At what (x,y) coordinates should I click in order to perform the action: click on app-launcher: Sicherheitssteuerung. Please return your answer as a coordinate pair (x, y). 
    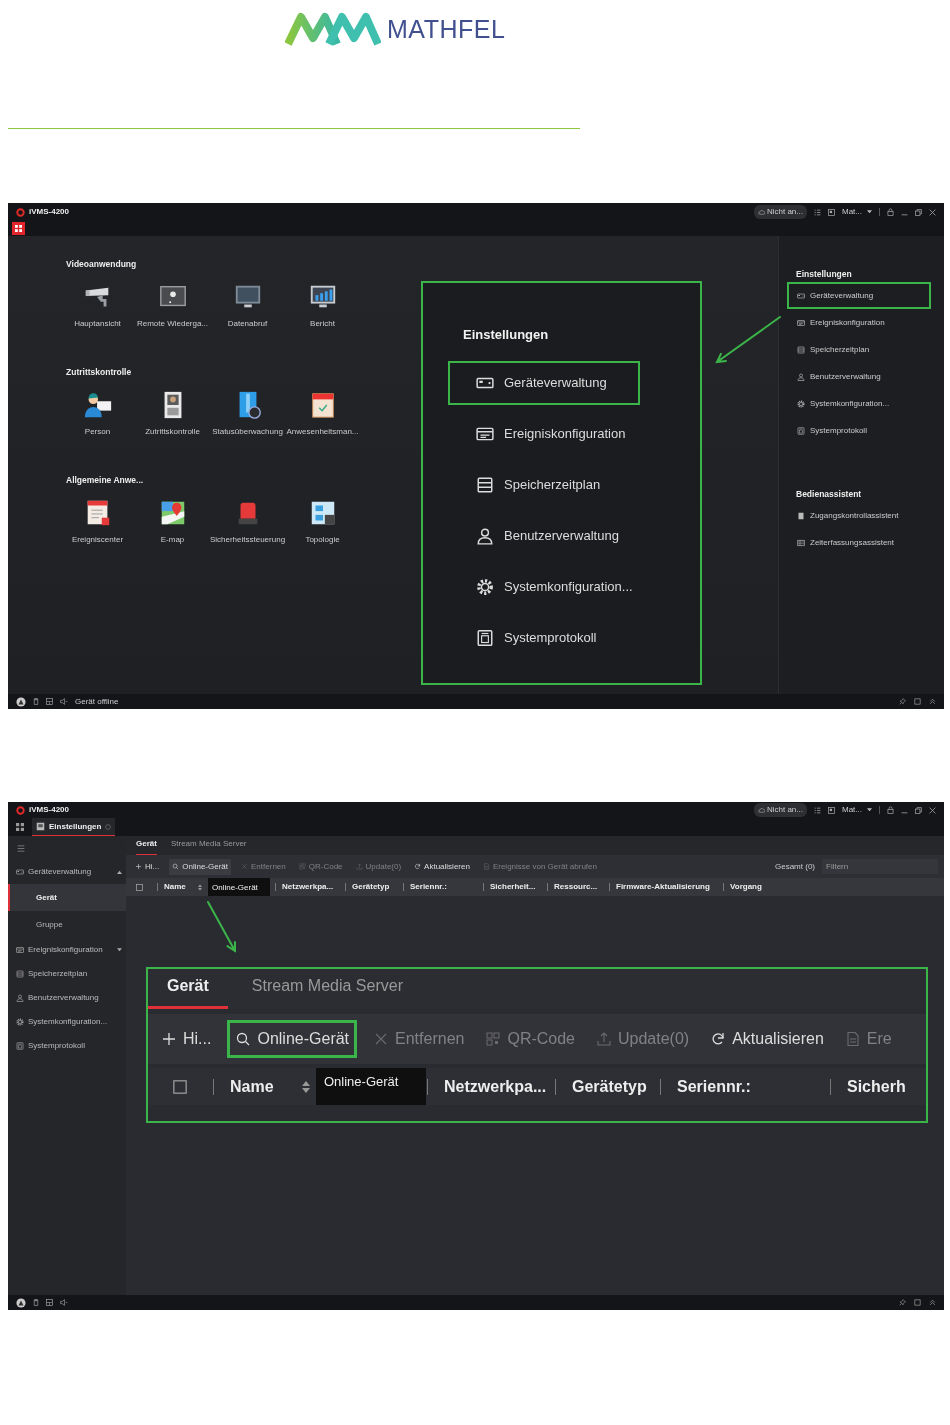
    Looking at the image, I should click on (247, 522).